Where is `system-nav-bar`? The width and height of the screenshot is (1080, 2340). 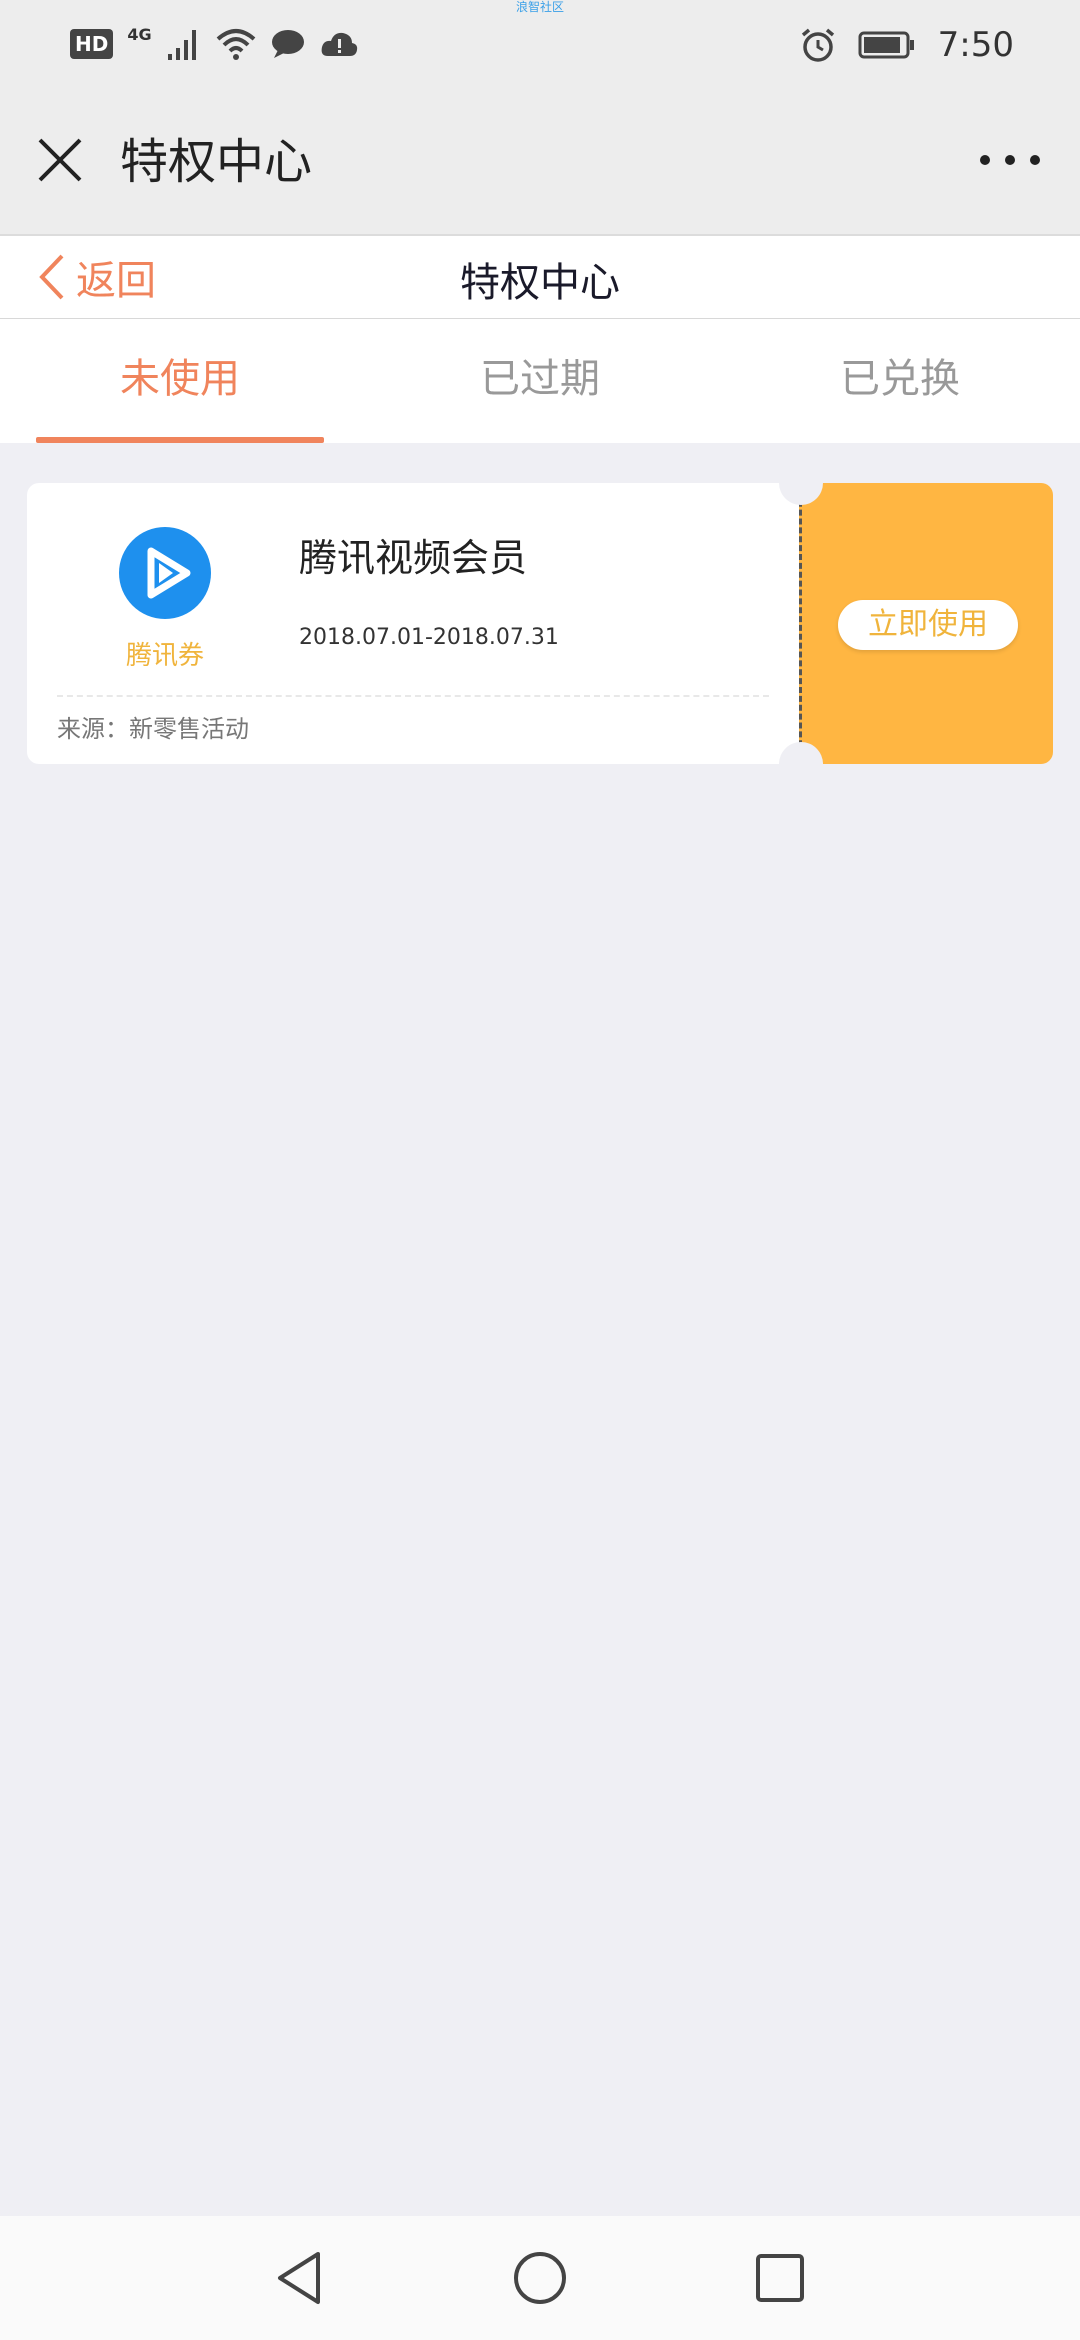
system-nav-bar is located at coordinates (540, 2278).